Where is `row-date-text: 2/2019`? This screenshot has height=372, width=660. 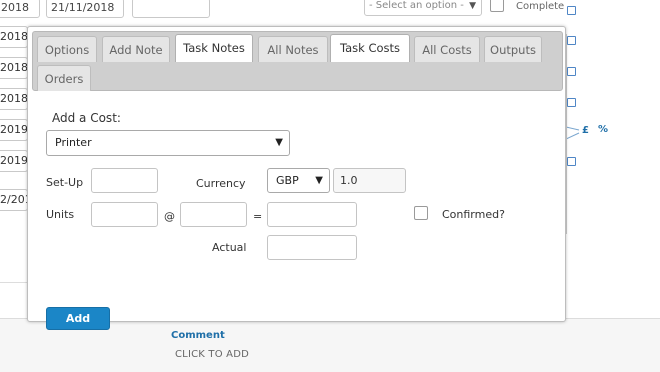
row-date-text: 2/2019 is located at coordinates (13, 199).